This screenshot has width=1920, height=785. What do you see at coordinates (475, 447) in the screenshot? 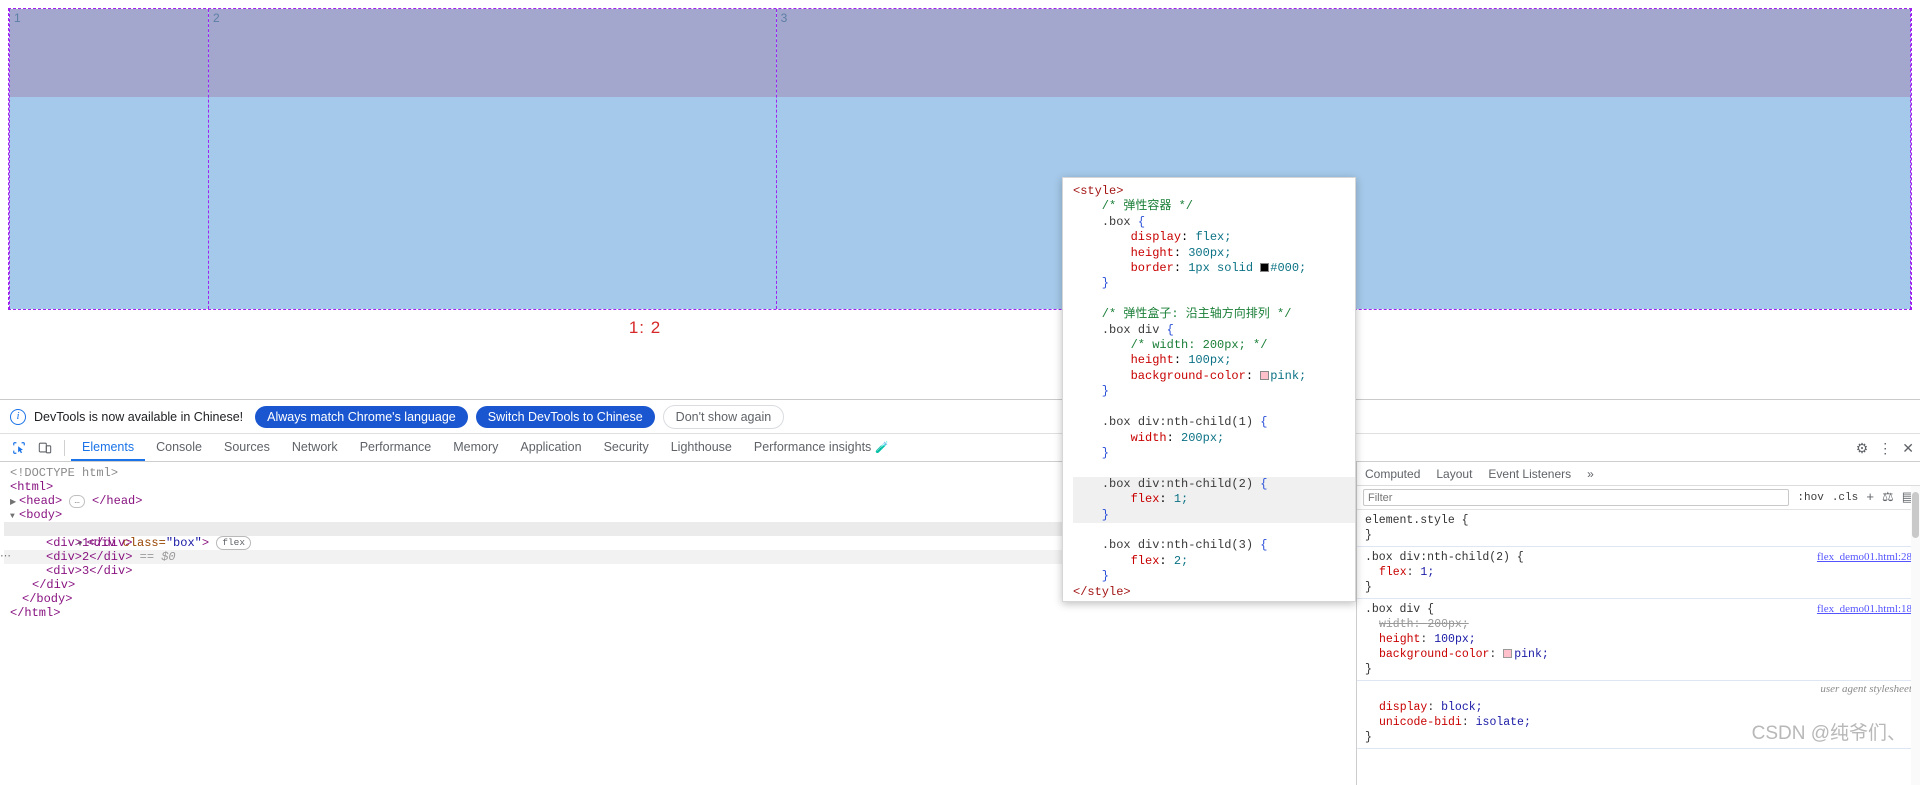
I see `tab-memory: Memory` at bounding box center [475, 447].